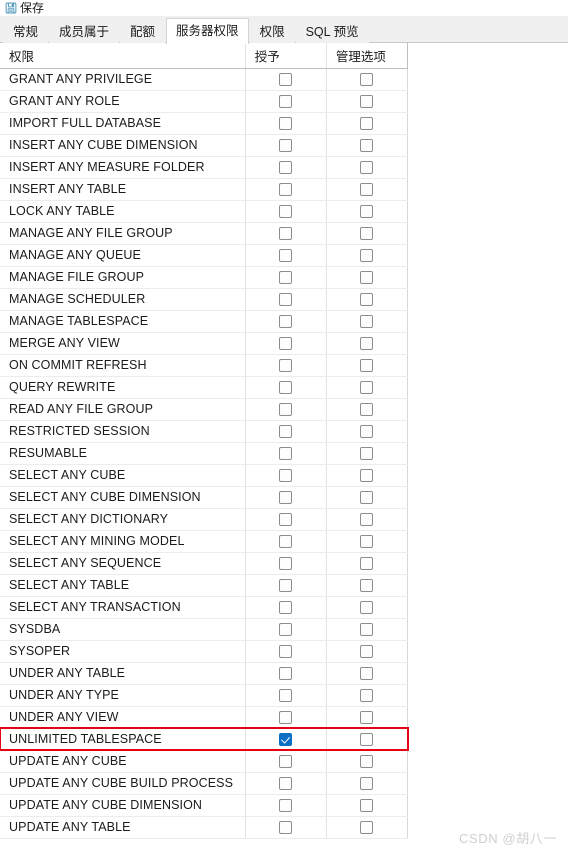 This screenshot has height=857, width=568. I want to click on table-row: MANAGE SCHEDULER, so click(204, 299).